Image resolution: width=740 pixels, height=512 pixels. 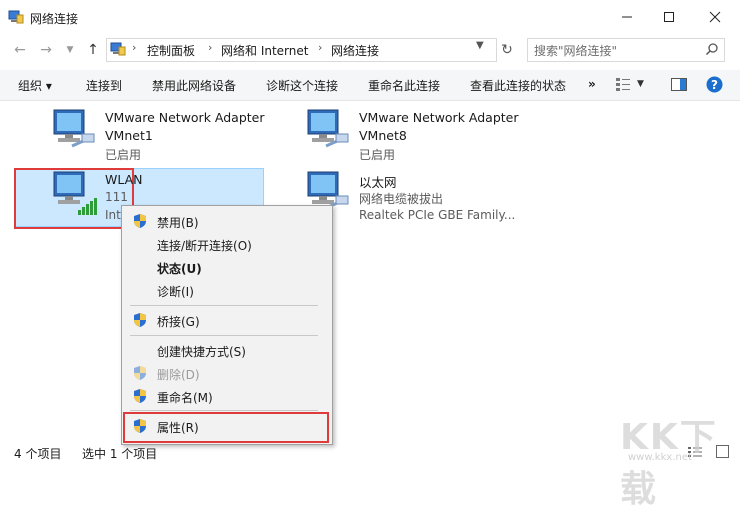 I want to click on search-placeholder: 搜索"网络连接", so click(x=576, y=51).